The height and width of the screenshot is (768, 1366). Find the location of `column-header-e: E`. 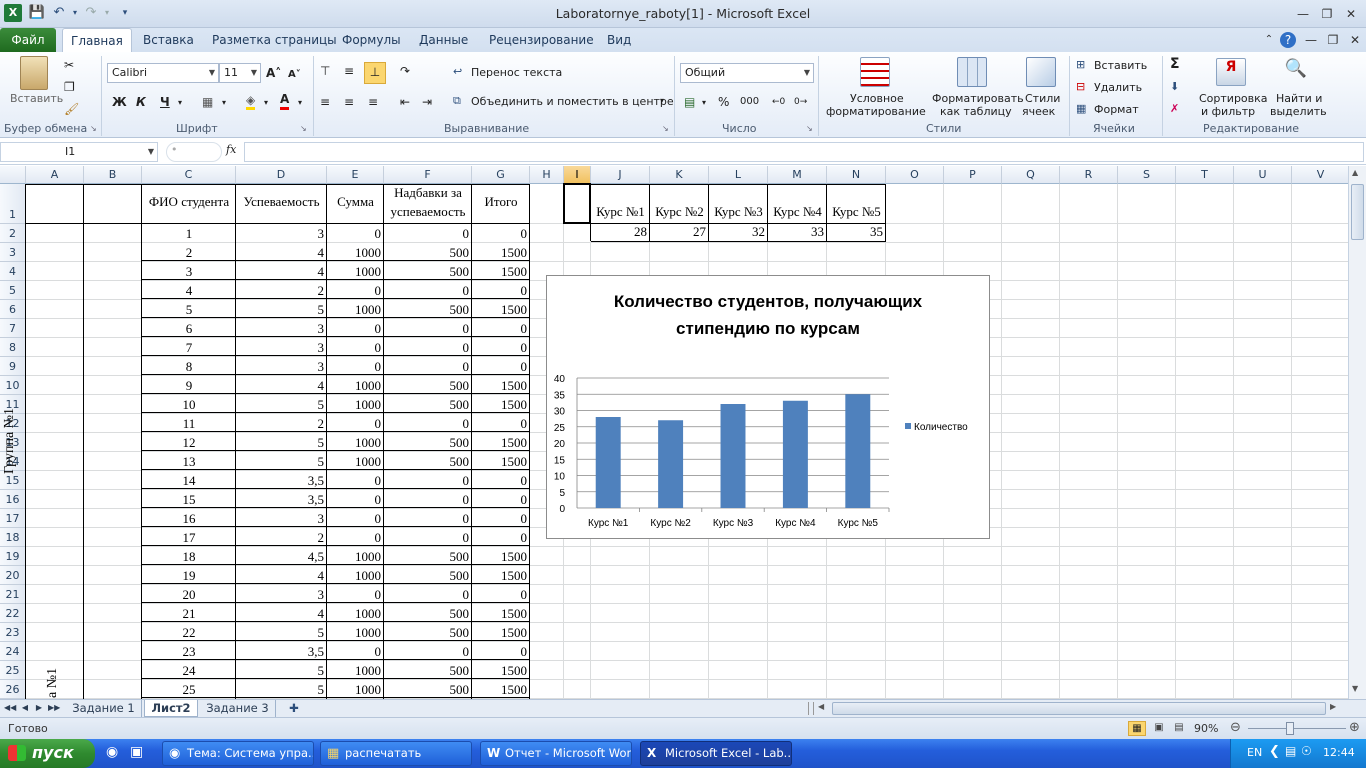

column-header-e: E is located at coordinates (355, 175).